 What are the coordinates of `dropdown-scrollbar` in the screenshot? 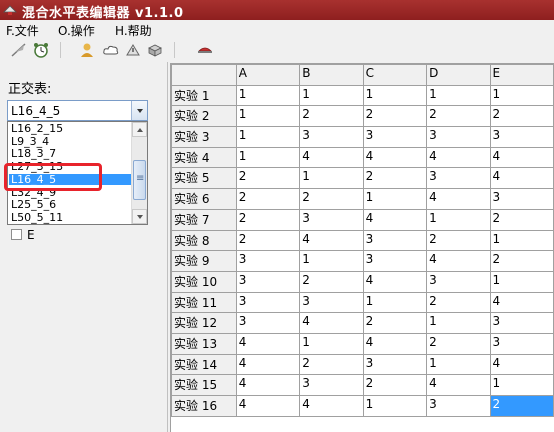 It's located at (139, 173).